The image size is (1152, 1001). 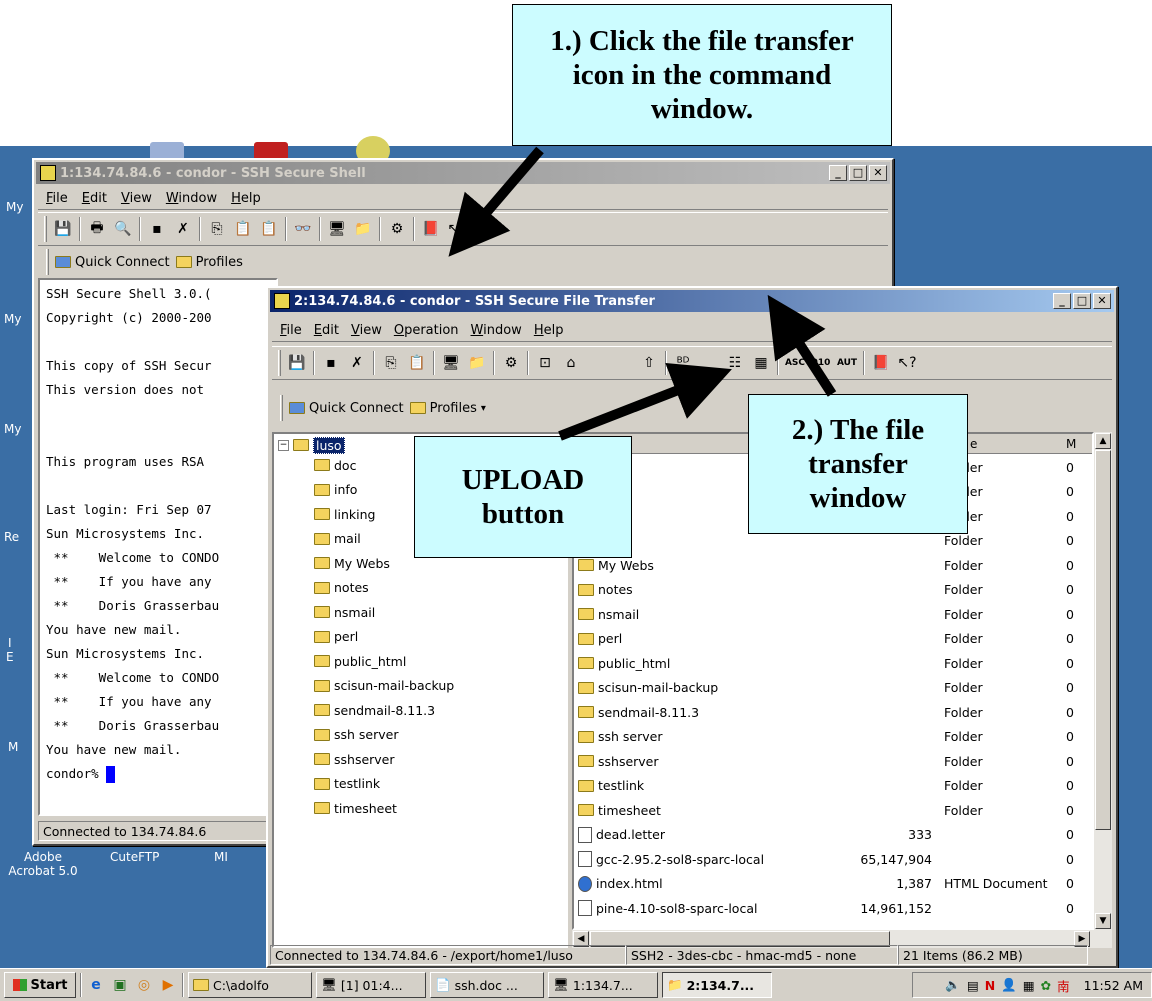 What do you see at coordinates (49, 985) in the screenshot?
I see `start-label: Start` at bounding box center [49, 985].